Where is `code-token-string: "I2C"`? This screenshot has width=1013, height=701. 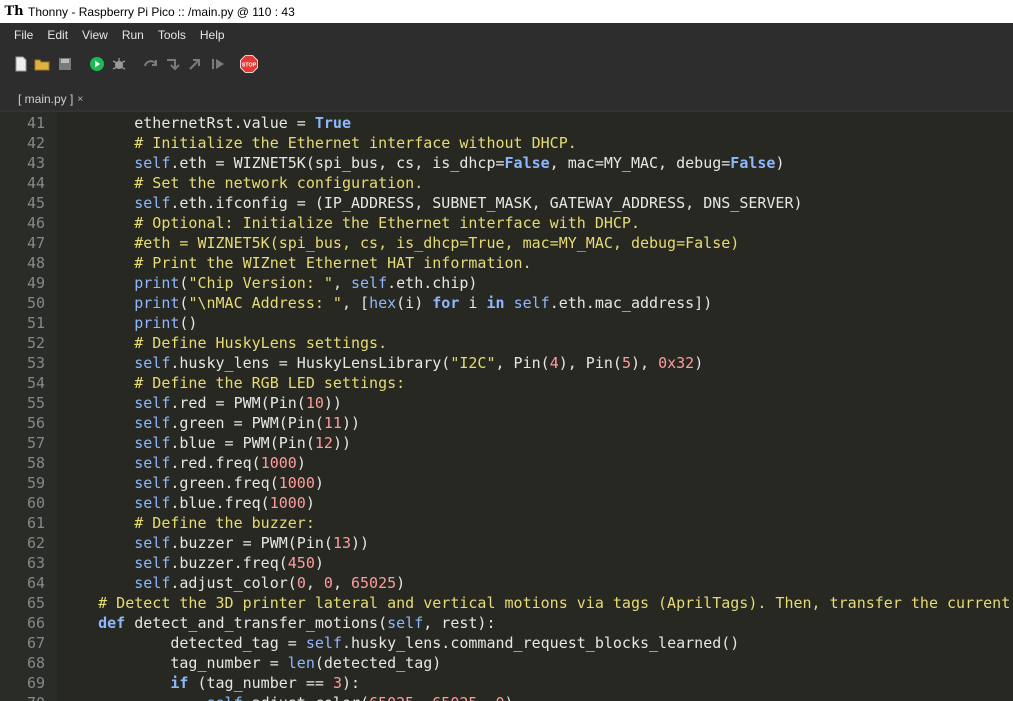 code-token-string: "I2C" is located at coordinates (473, 363).